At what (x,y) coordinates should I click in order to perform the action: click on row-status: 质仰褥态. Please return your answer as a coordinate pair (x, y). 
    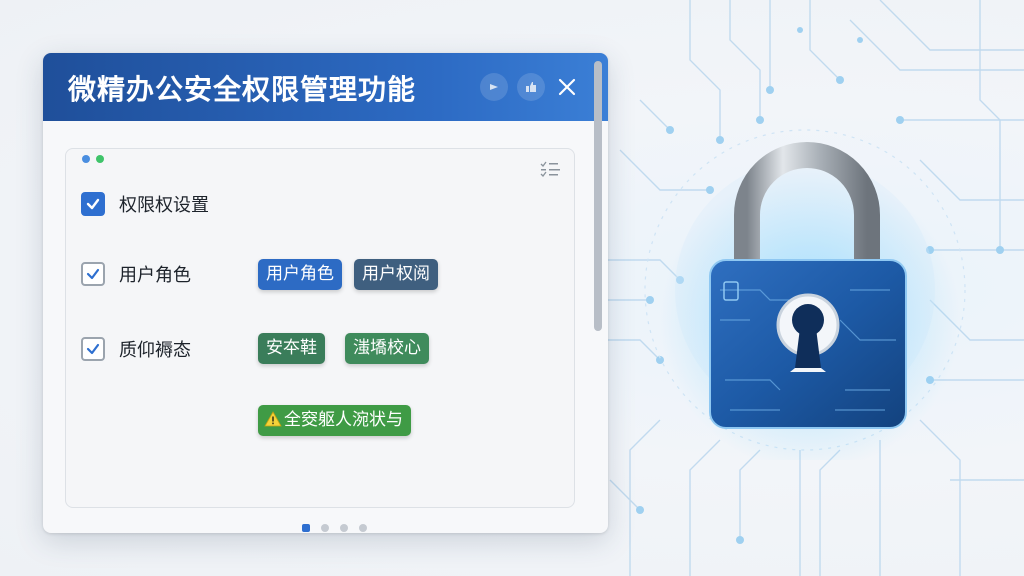
    Looking at the image, I should click on (136, 349).